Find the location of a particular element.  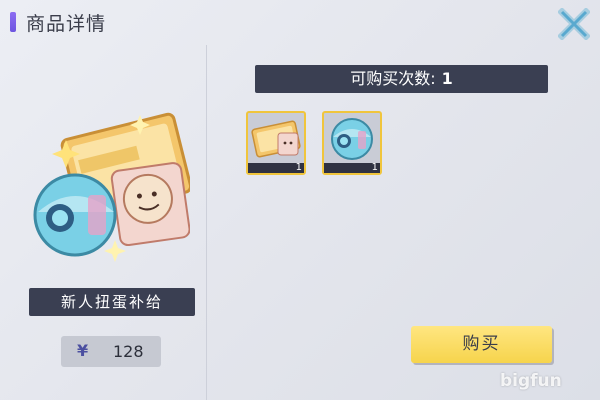

price-tag: ¥ 128 is located at coordinates (111, 351).